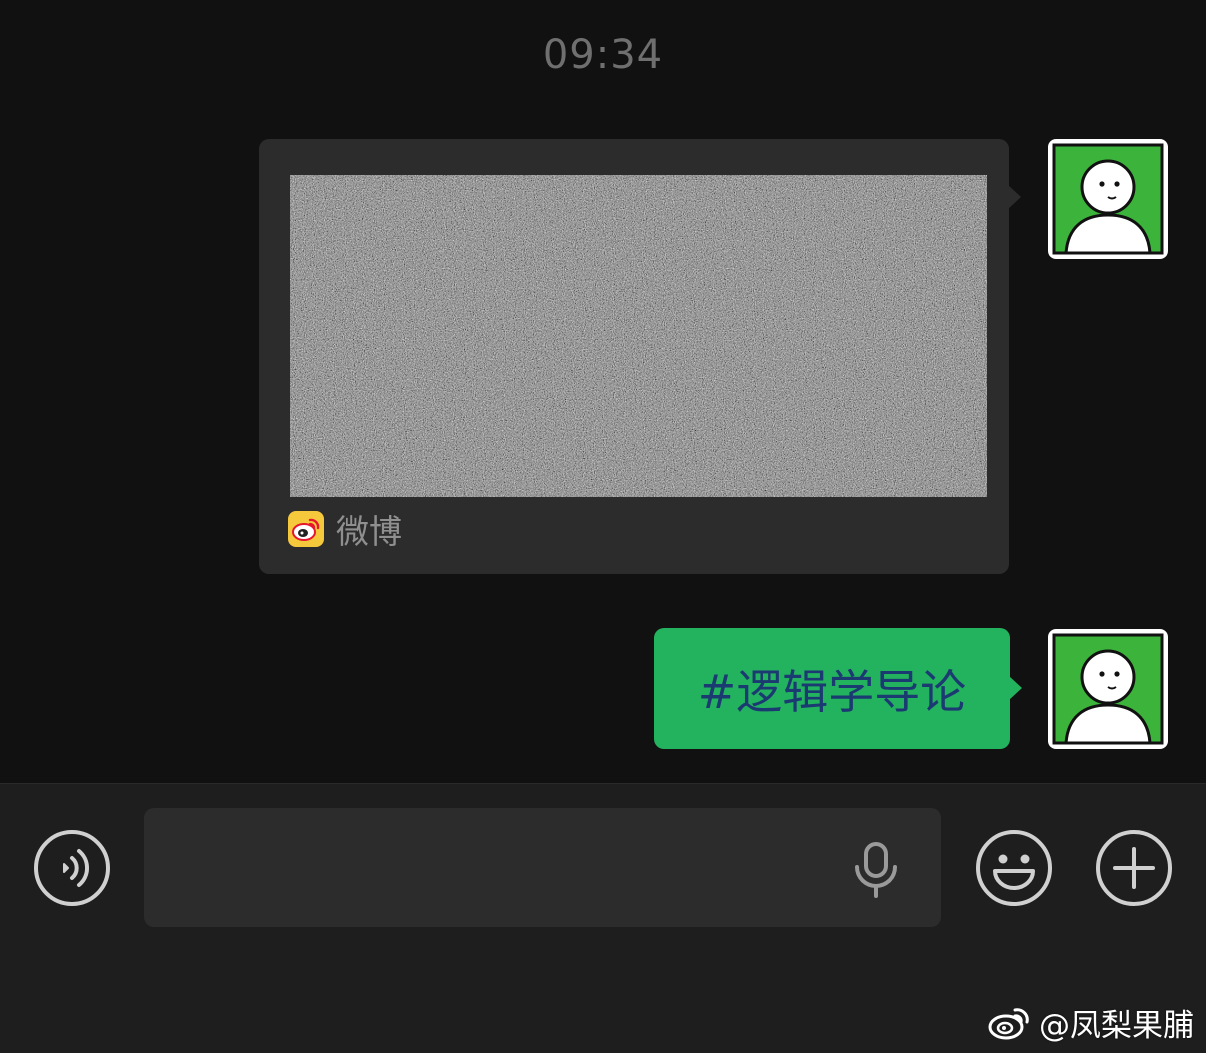 This screenshot has height=1053, width=1206. What do you see at coordinates (306, 529) in the screenshot?
I see `weibo-logo-icon` at bounding box center [306, 529].